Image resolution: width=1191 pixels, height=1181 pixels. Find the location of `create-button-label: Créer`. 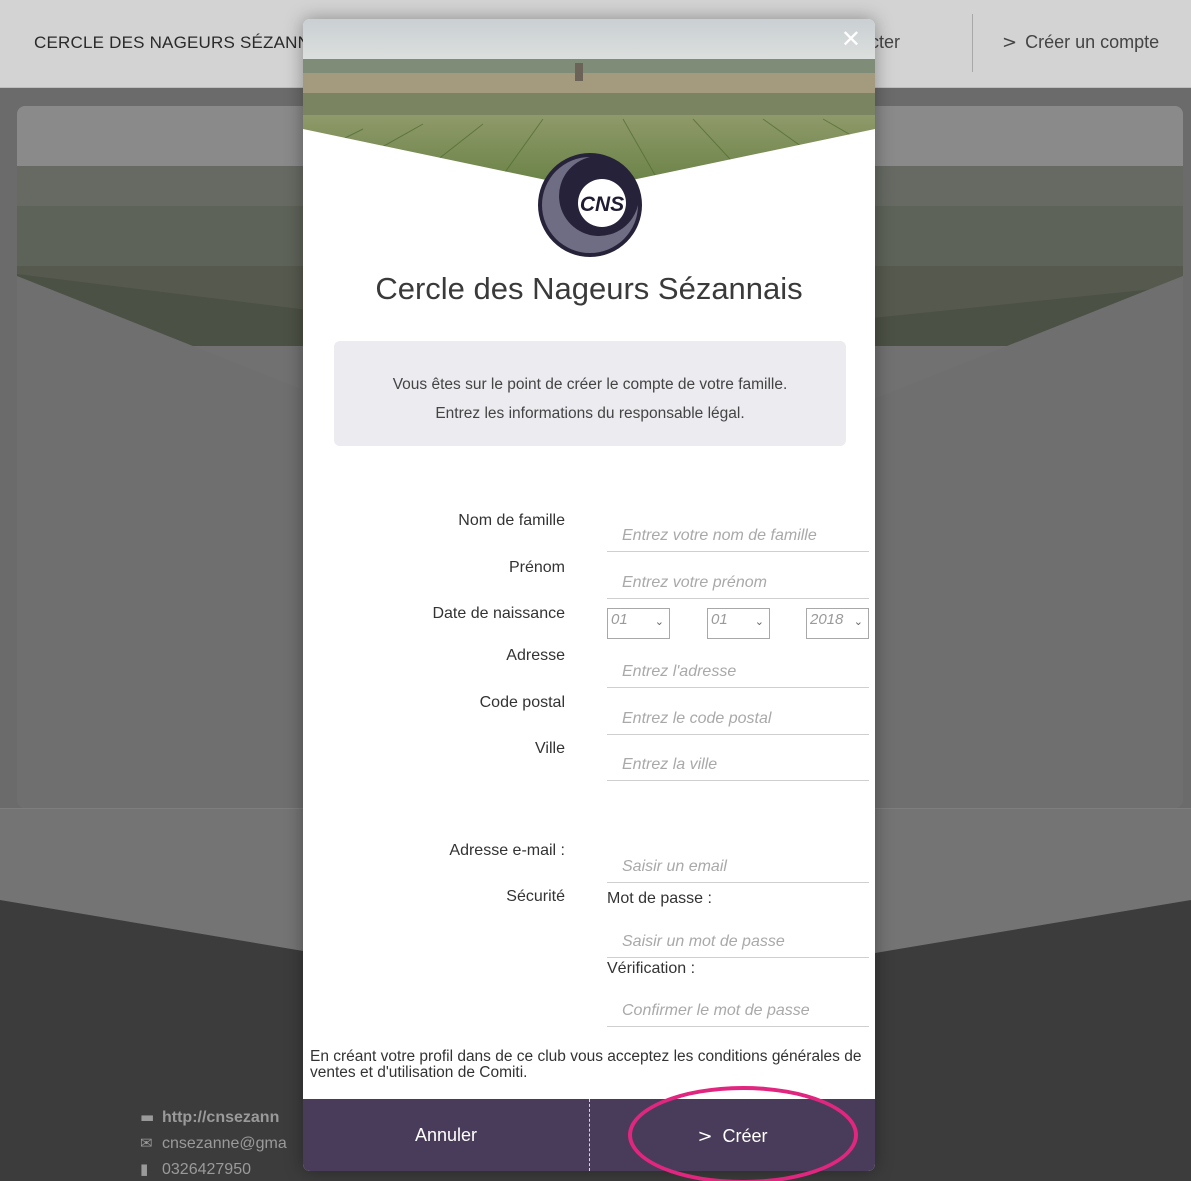

create-button-label: Créer is located at coordinates (745, 1136).